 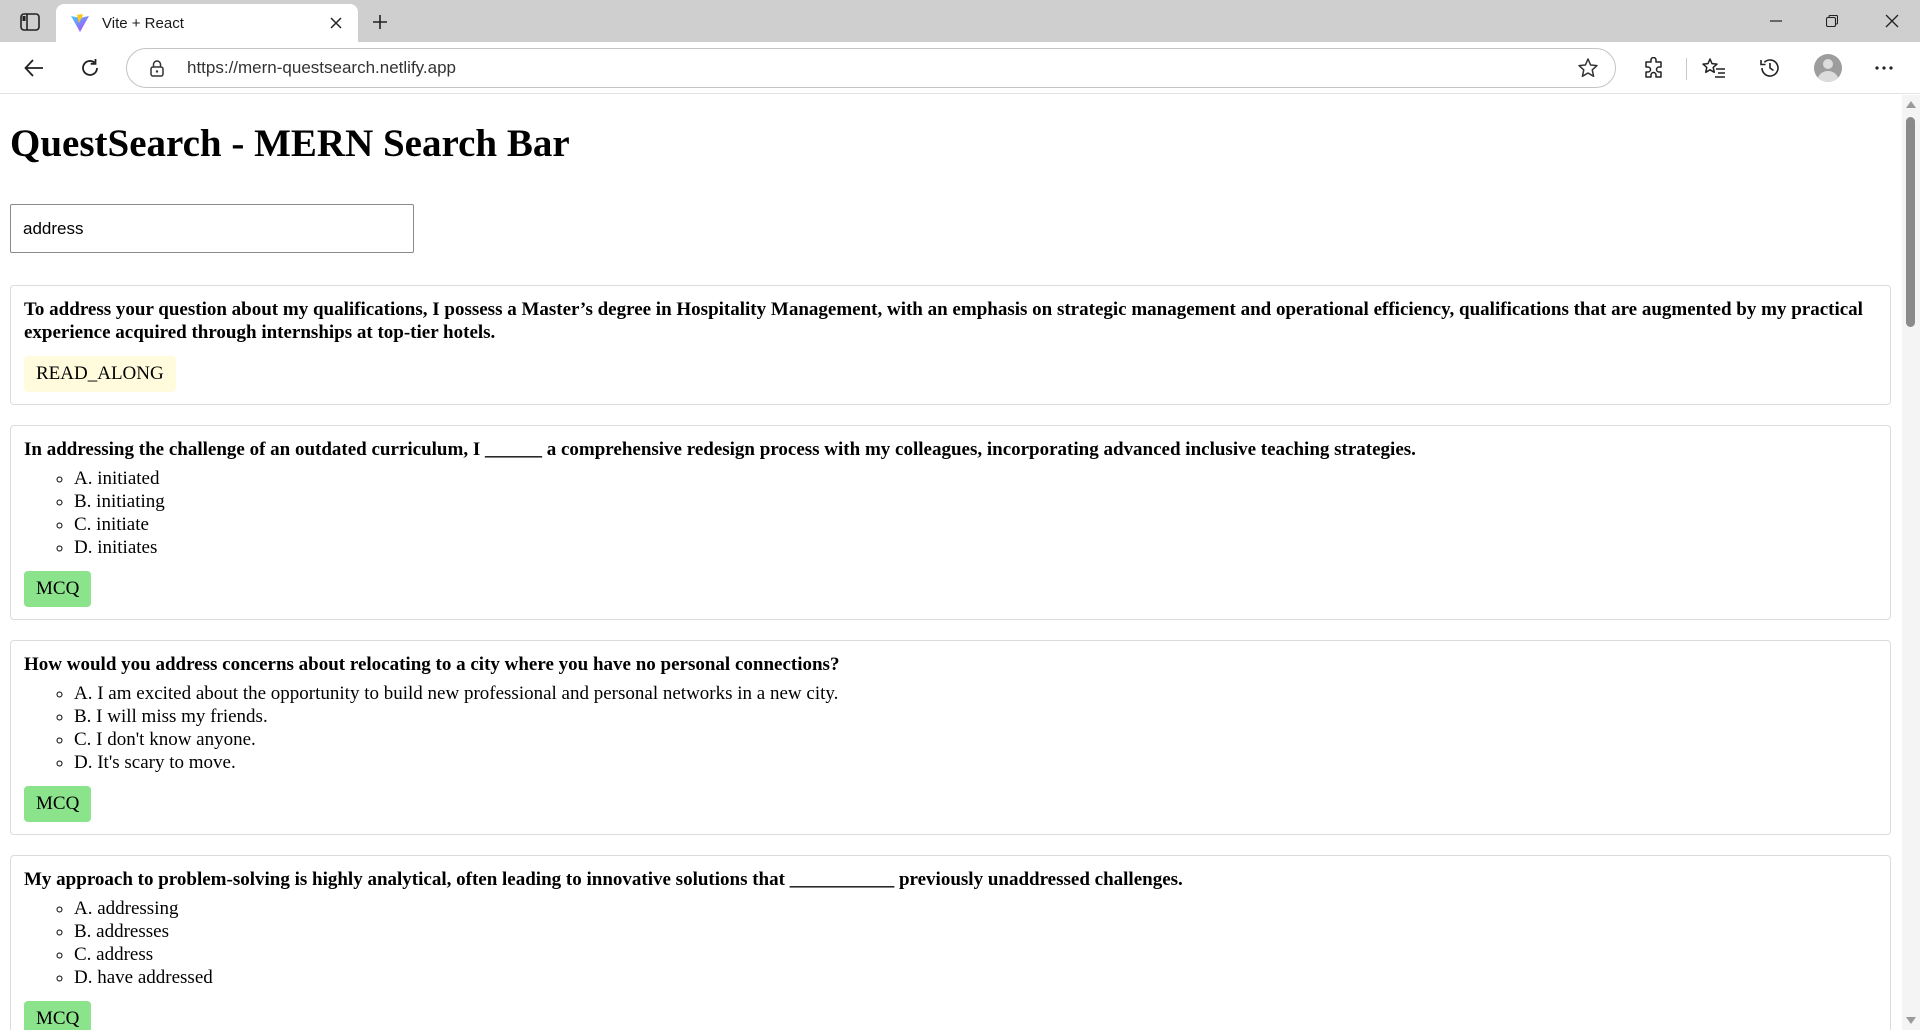 What do you see at coordinates (143, 23) in the screenshot?
I see `tab-title: Vite + React` at bounding box center [143, 23].